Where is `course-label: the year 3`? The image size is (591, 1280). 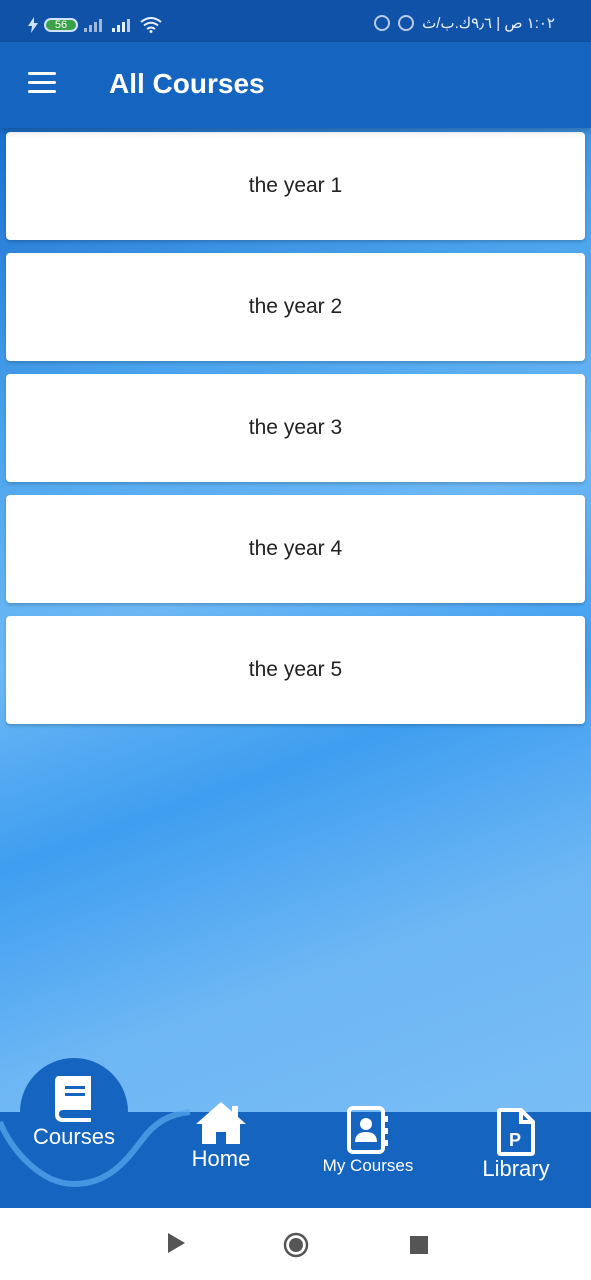
course-label: the year 3 is located at coordinates (295, 427).